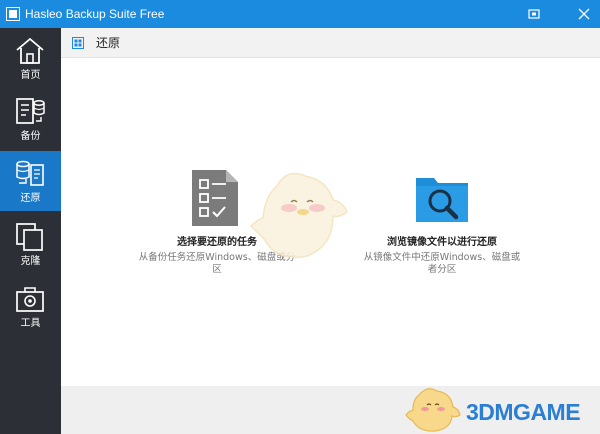 This screenshot has height=434, width=600. I want to click on folder-search-icon, so click(442, 200).